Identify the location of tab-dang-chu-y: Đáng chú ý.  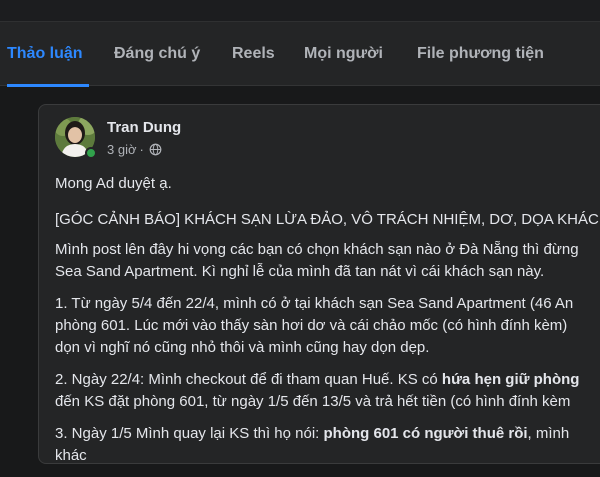
(157, 54).